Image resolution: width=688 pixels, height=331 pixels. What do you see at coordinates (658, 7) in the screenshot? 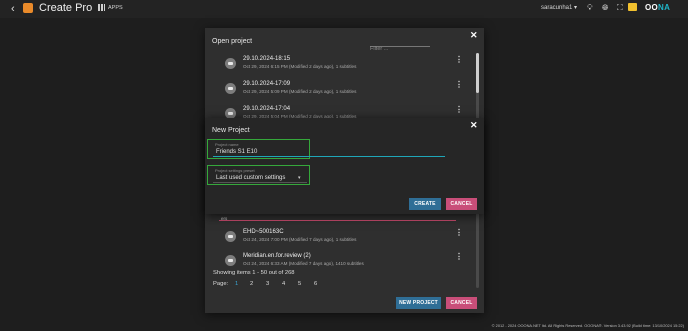
I see `ooona-logo: OONA` at bounding box center [658, 7].